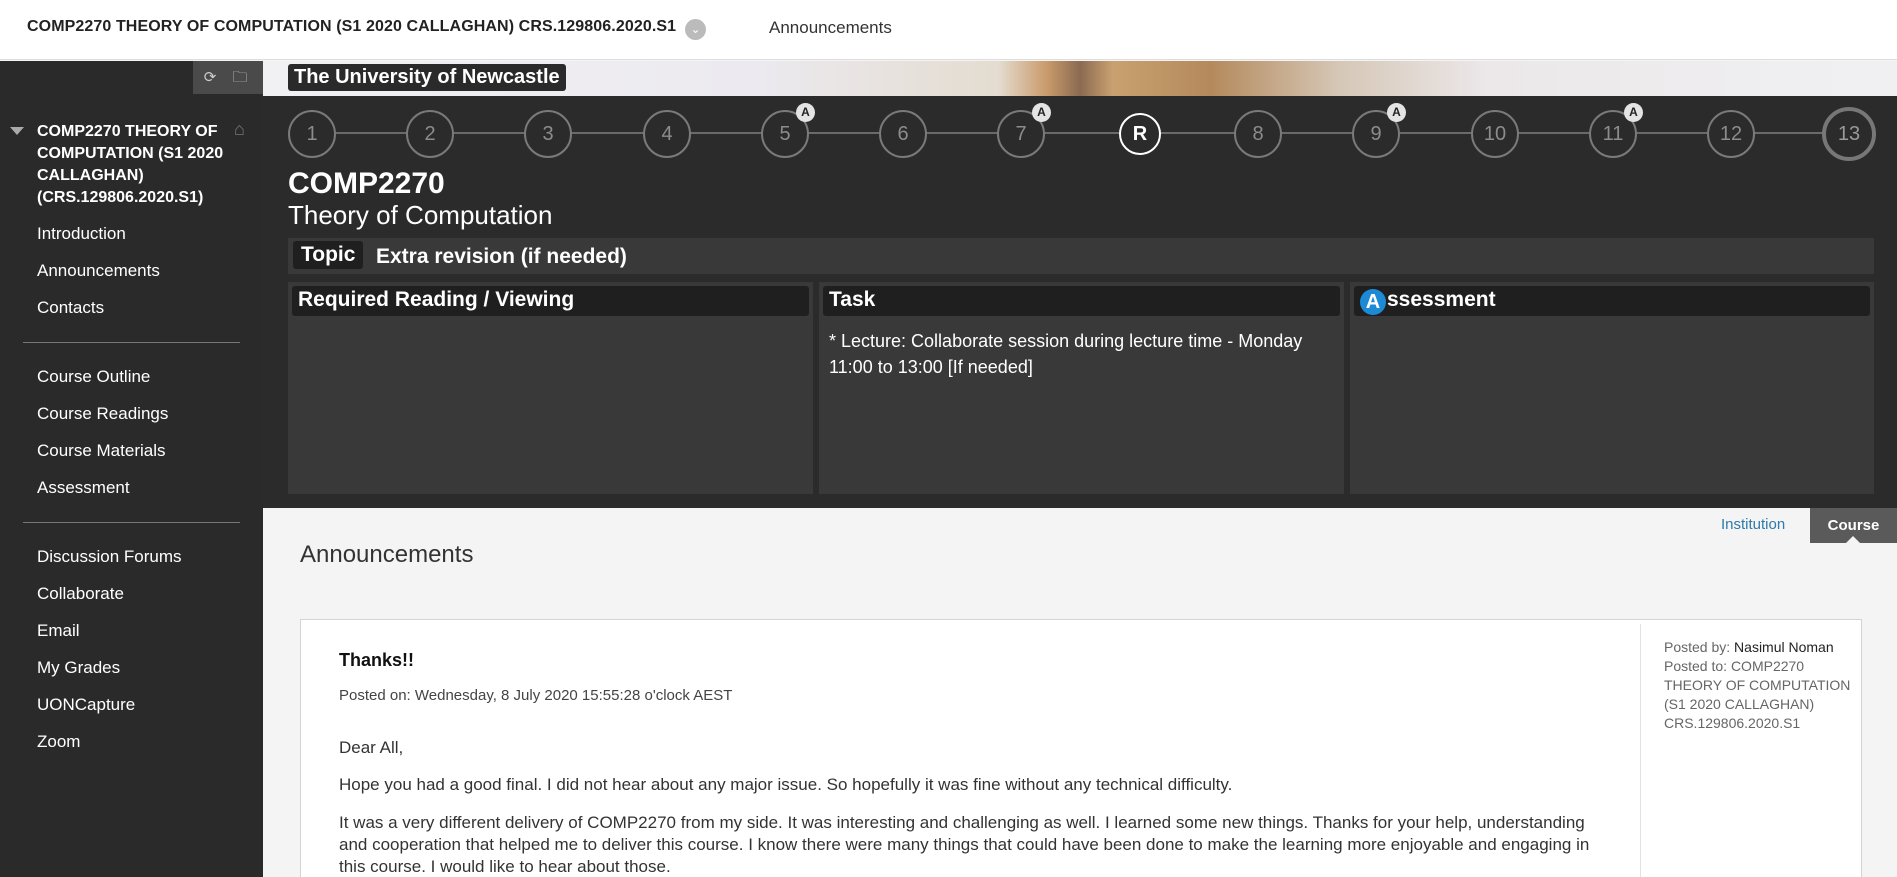 The height and width of the screenshot is (877, 1897). I want to click on week-2: 2, so click(430, 134).